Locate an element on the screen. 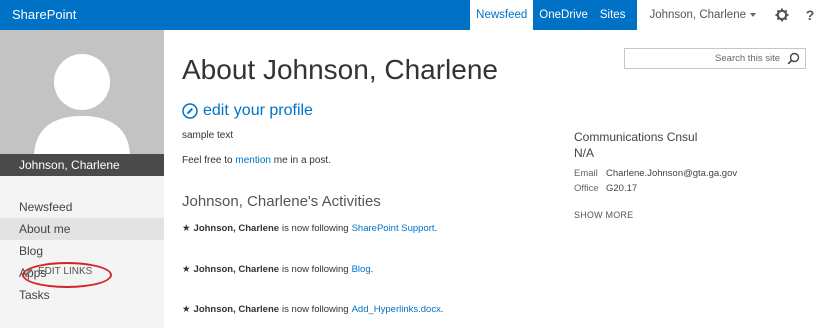  email-value: Charlene.Johnson@gta.ga.gov is located at coordinates (671, 173).